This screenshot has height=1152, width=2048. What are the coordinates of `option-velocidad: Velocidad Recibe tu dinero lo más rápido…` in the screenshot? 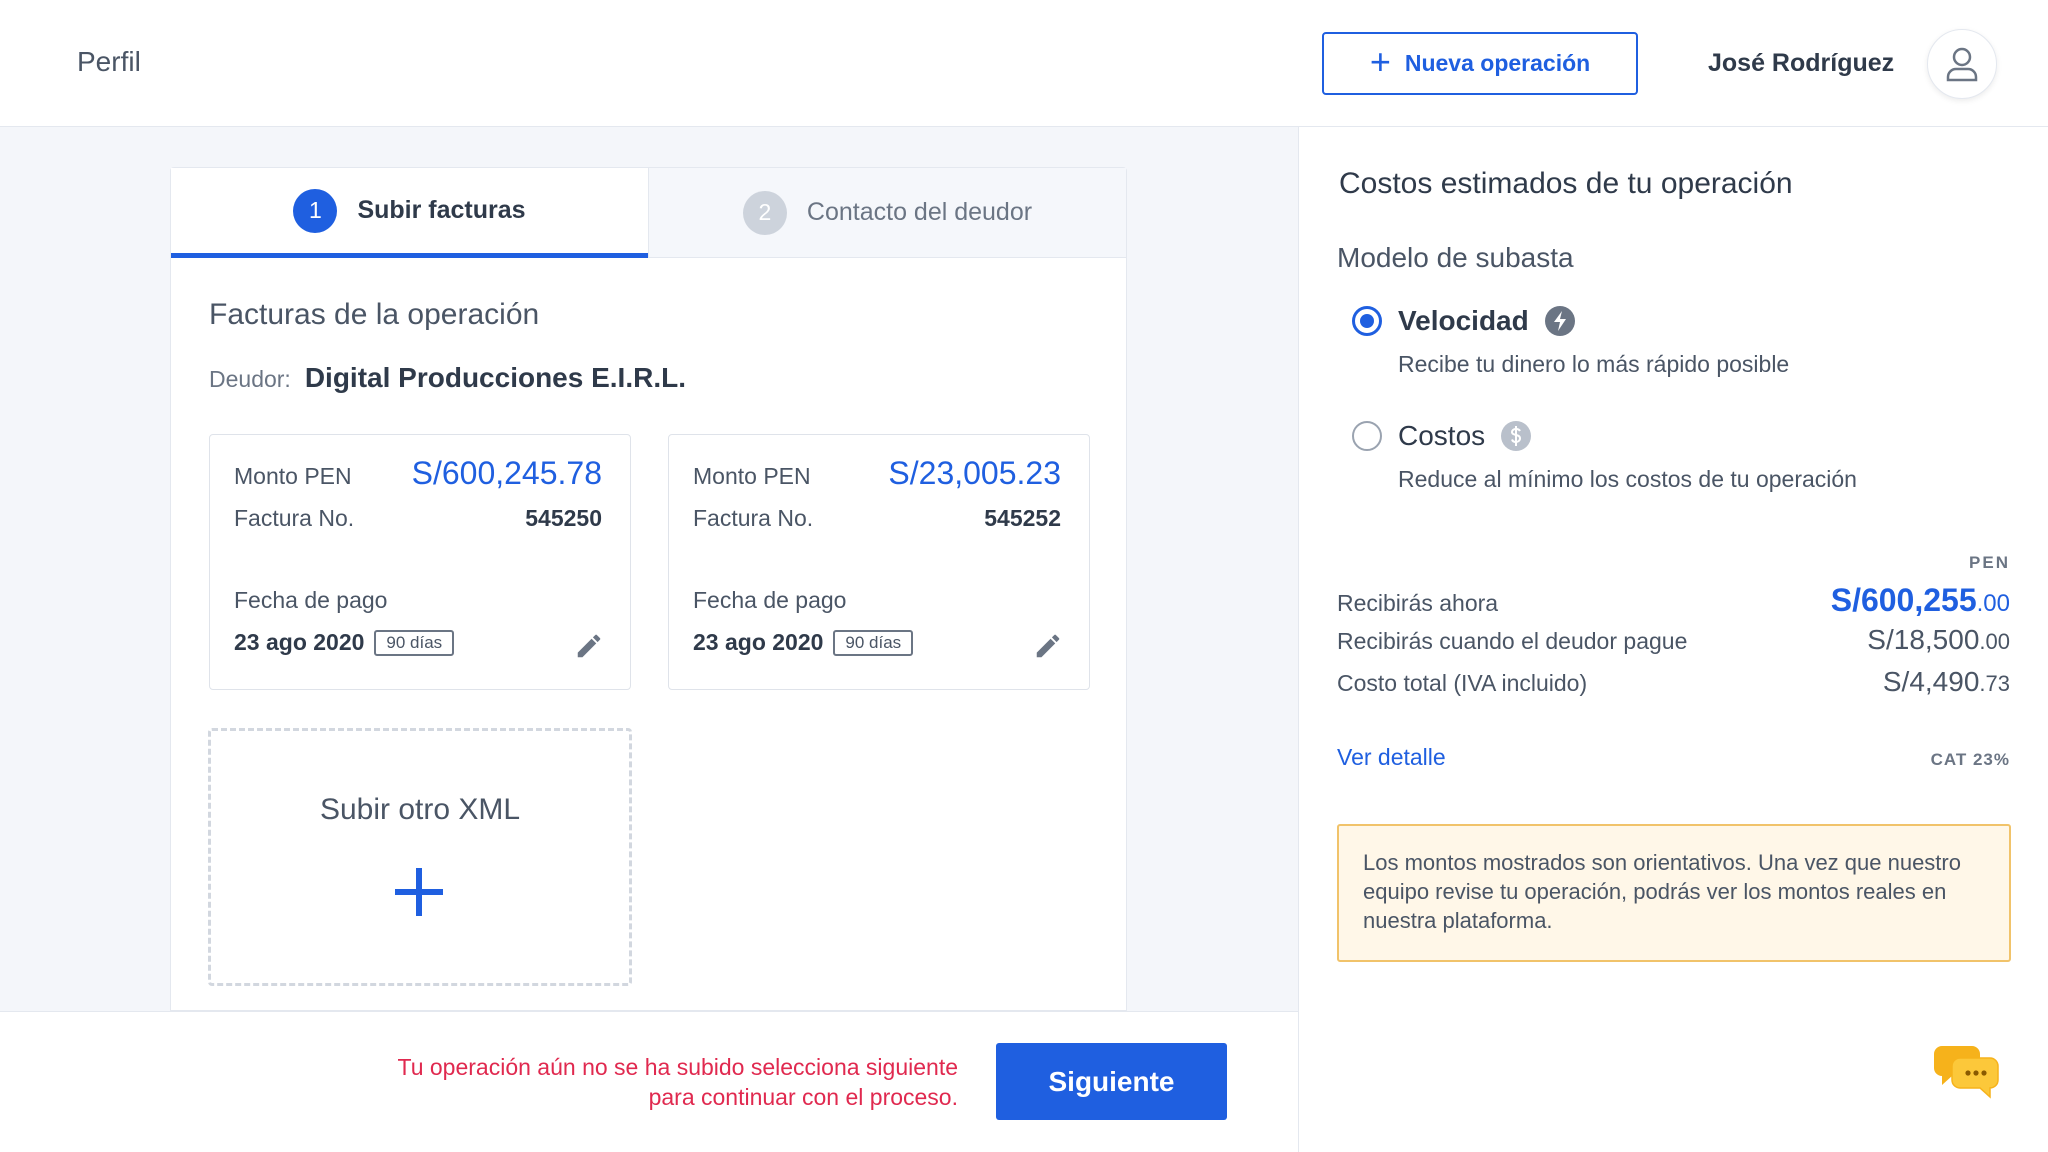 It's located at (1570, 341).